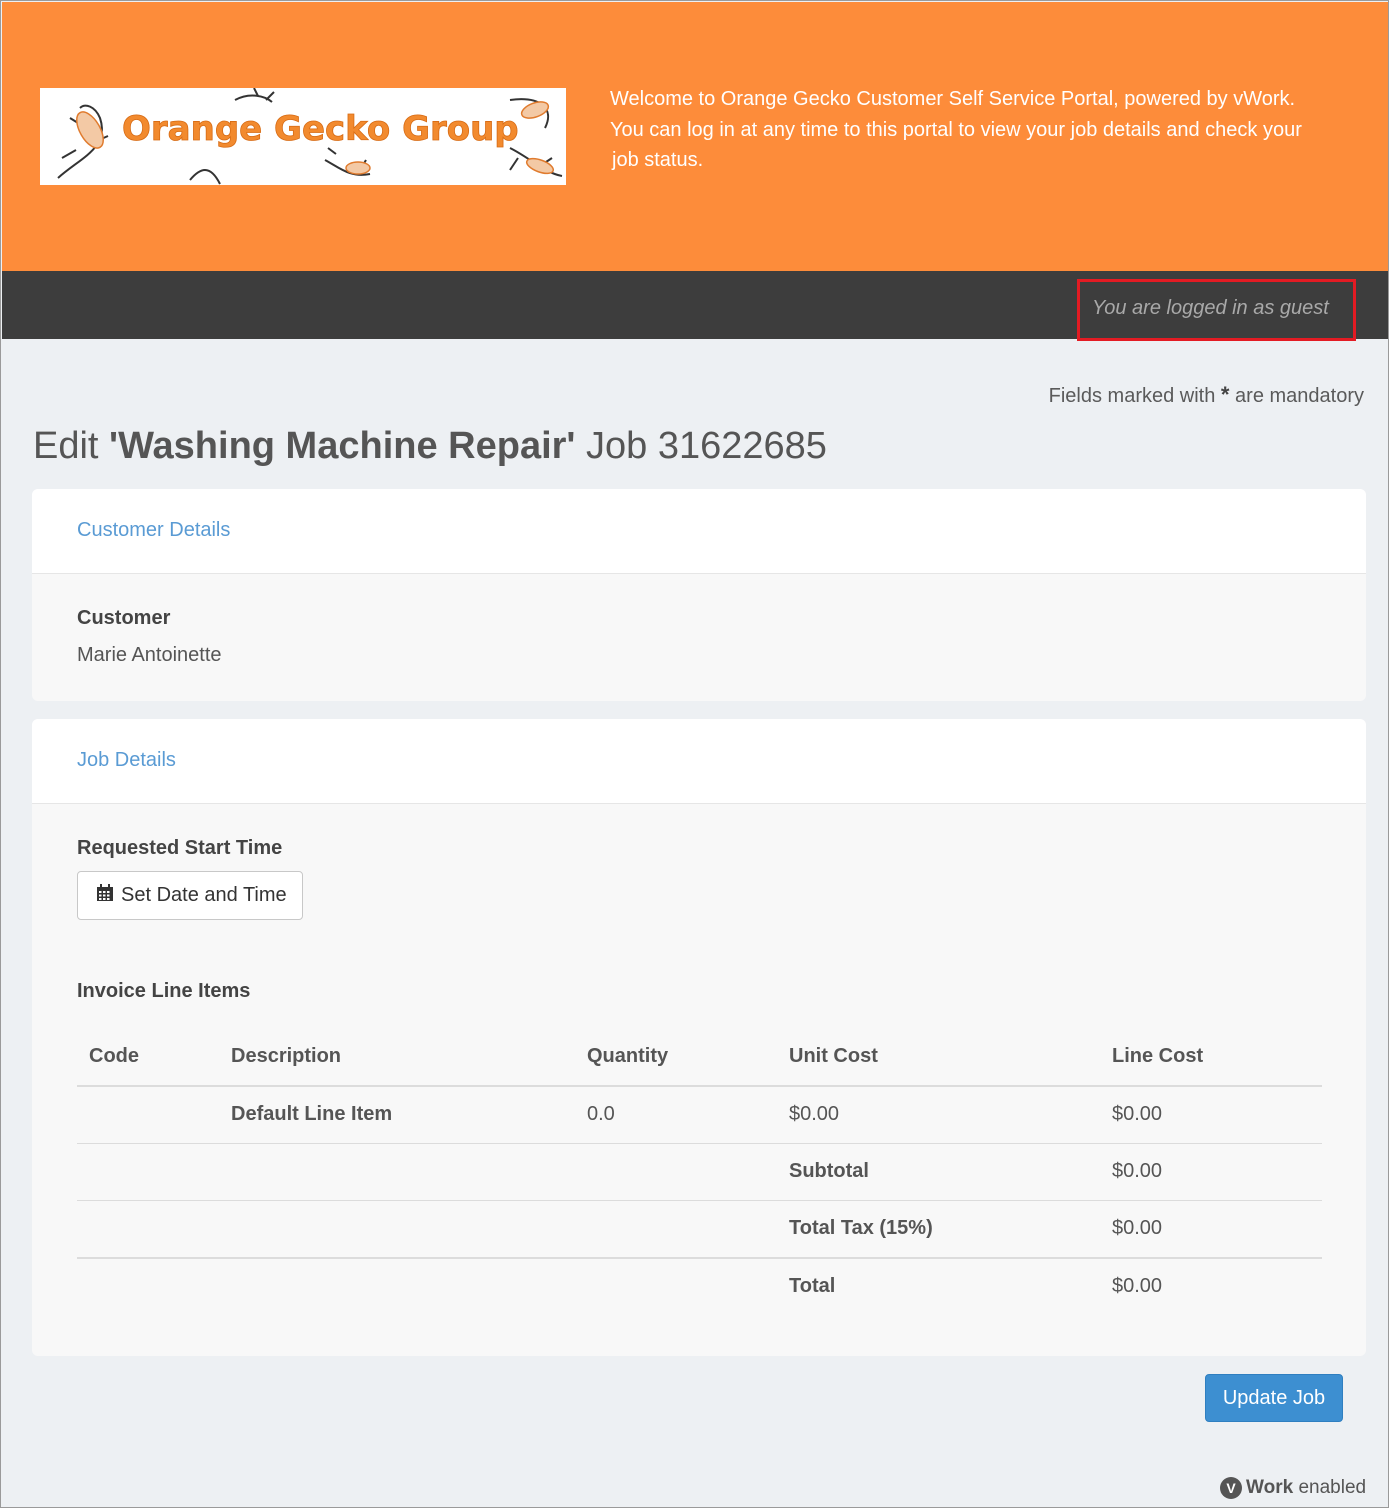  I want to click on tax-label: Total Tax (15%), so click(861, 1228).